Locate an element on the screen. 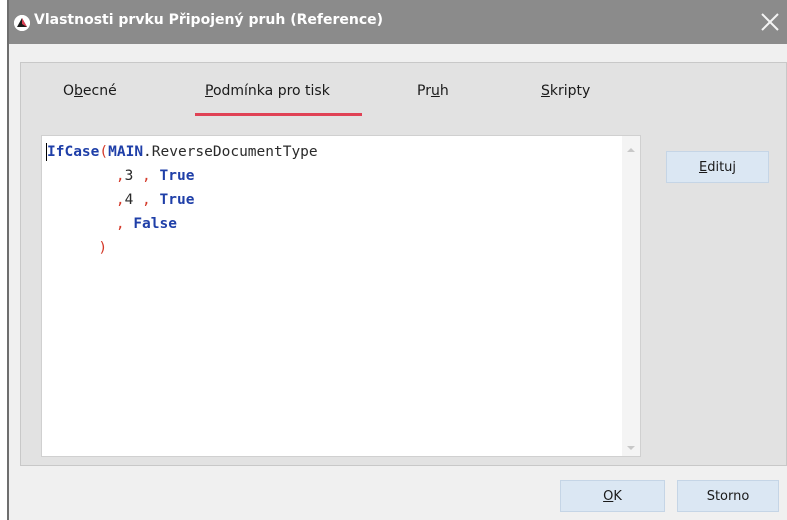 This screenshot has height=520, width=787. code-token: ) is located at coordinates (103, 248).